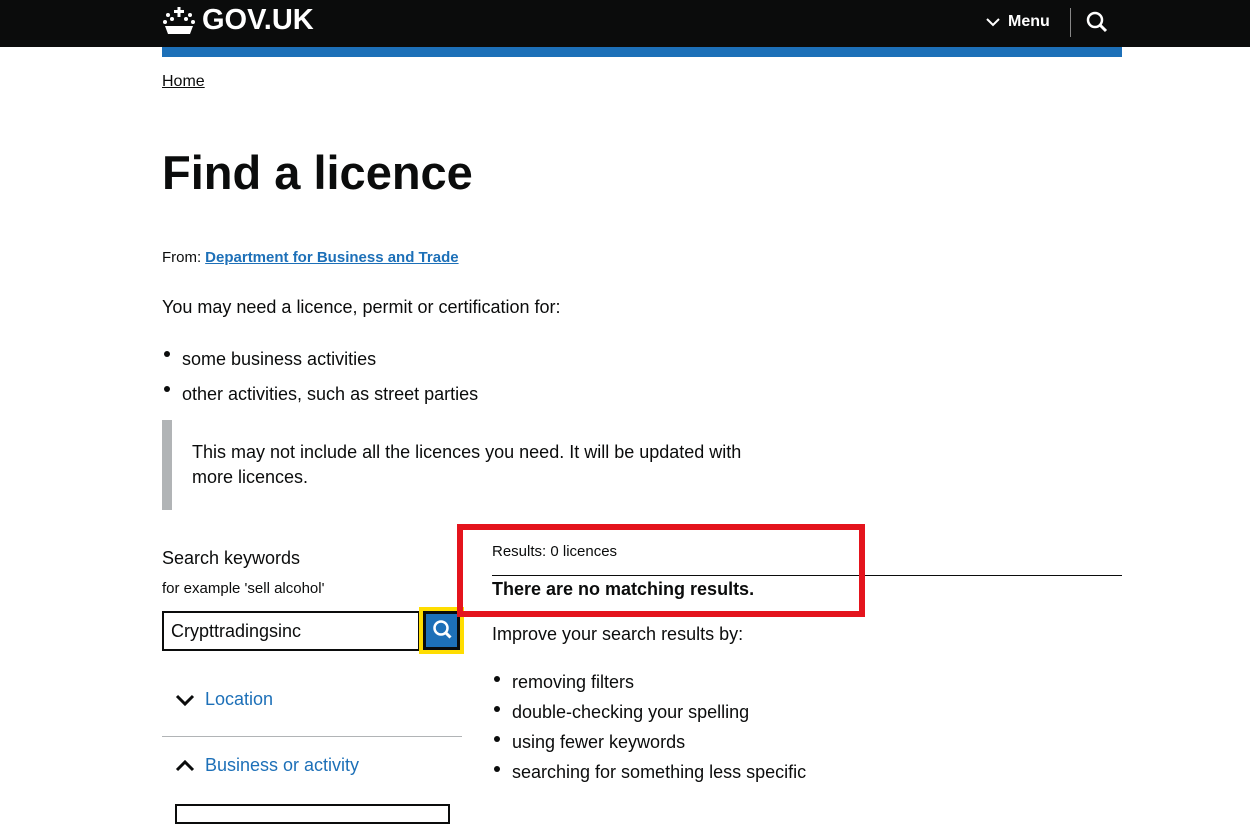 The height and width of the screenshot is (824, 1250). What do you see at coordinates (320, 394) in the screenshot?
I see `list-item: other activities, such as street parties` at bounding box center [320, 394].